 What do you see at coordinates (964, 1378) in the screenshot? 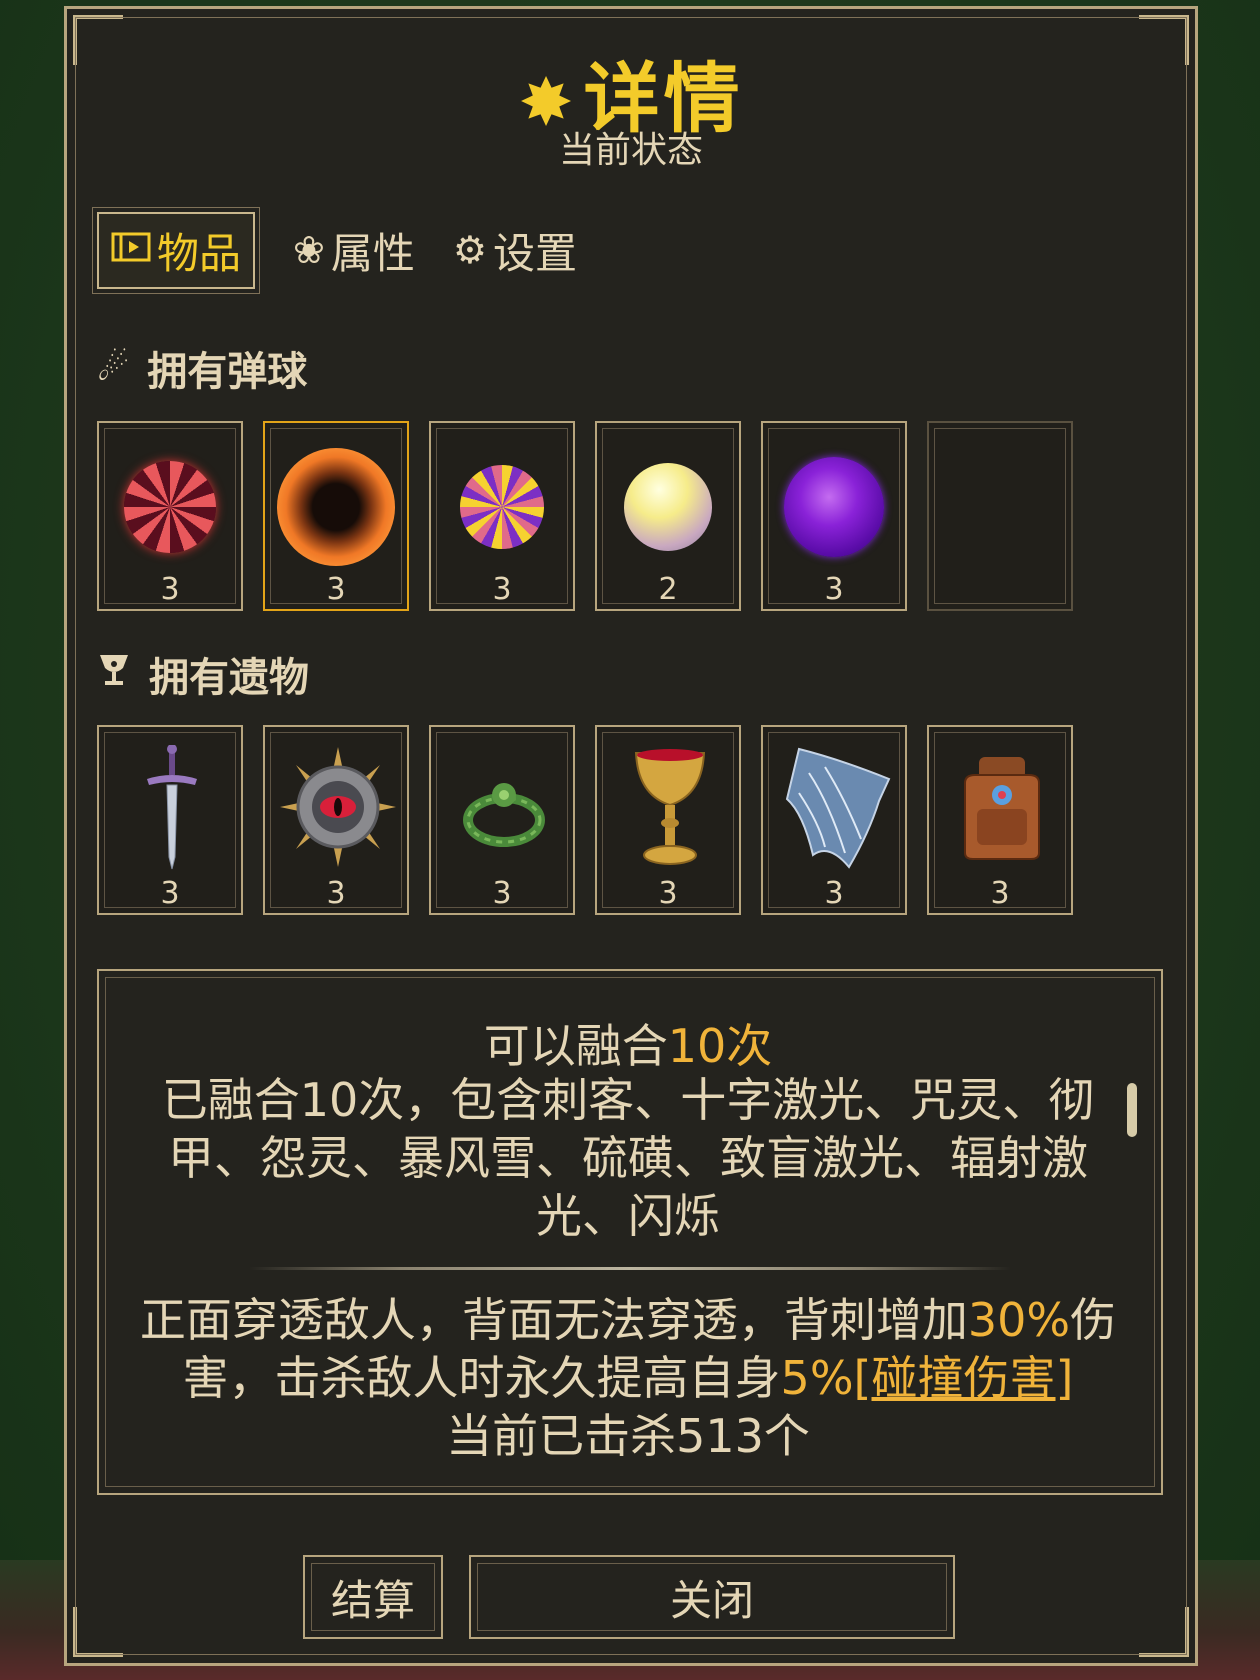
I see `collision-damage-link: [碰撞伤害]` at bounding box center [964, 1378].